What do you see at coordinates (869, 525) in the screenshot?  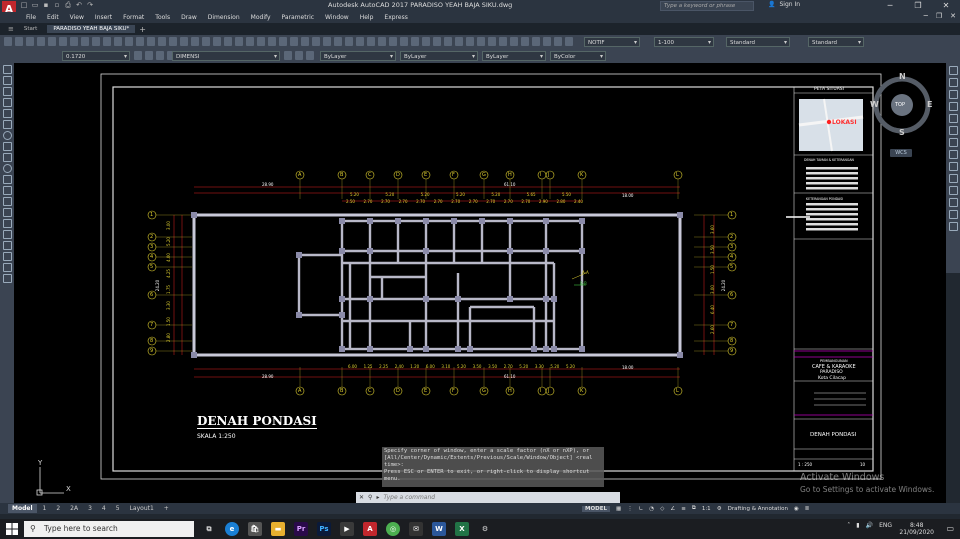 I see `volume-icon: 🔊` at bounding box center [869, 525].